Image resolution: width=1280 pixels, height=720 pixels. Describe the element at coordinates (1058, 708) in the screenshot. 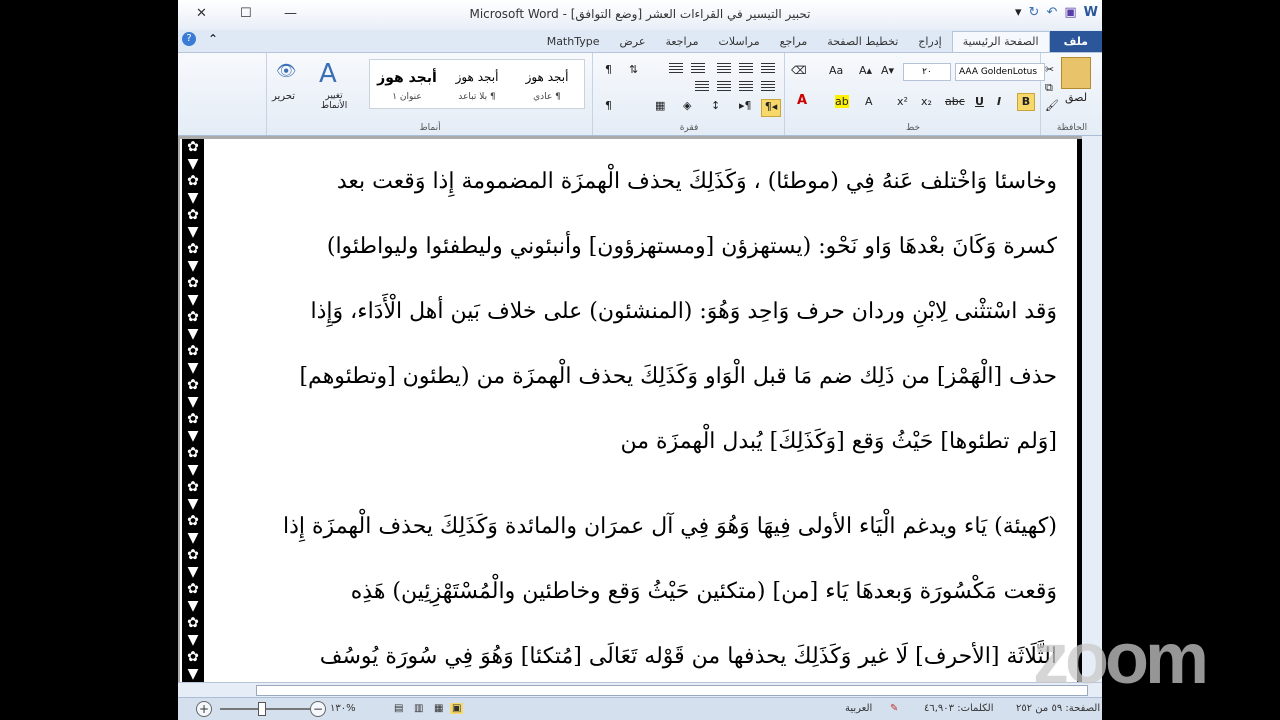

I see `page-number: الصفحة: ٥٩ من ٢٥٢` at that location.